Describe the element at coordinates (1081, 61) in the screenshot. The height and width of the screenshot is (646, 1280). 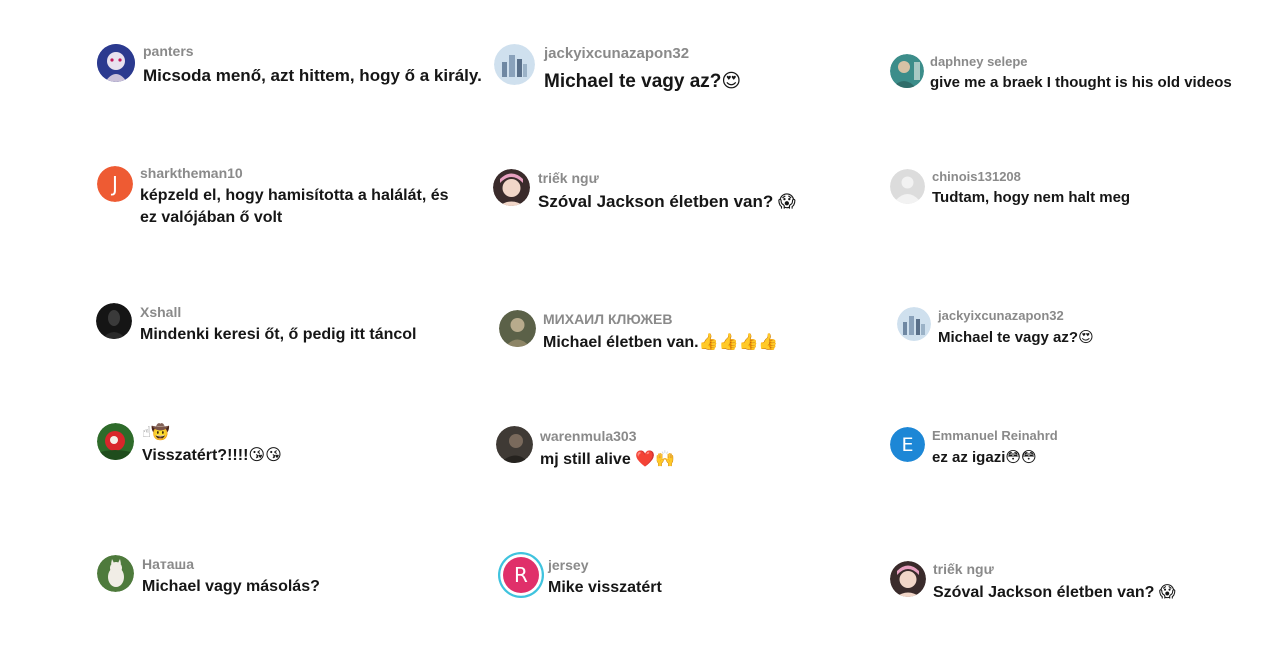
I see `comment-username: daphney selepe` at that location.